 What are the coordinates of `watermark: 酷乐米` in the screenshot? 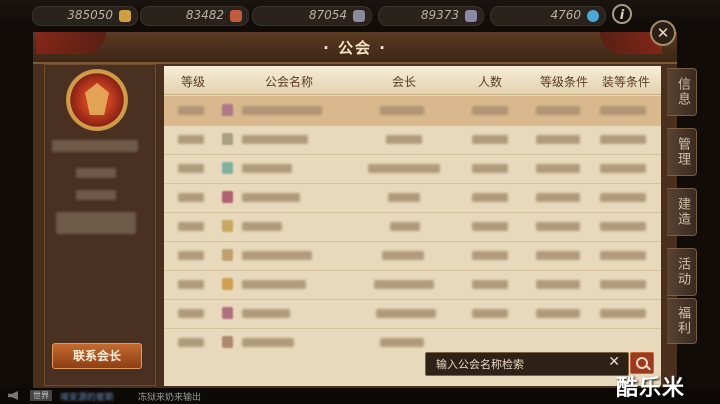 It's located at (651, 388).